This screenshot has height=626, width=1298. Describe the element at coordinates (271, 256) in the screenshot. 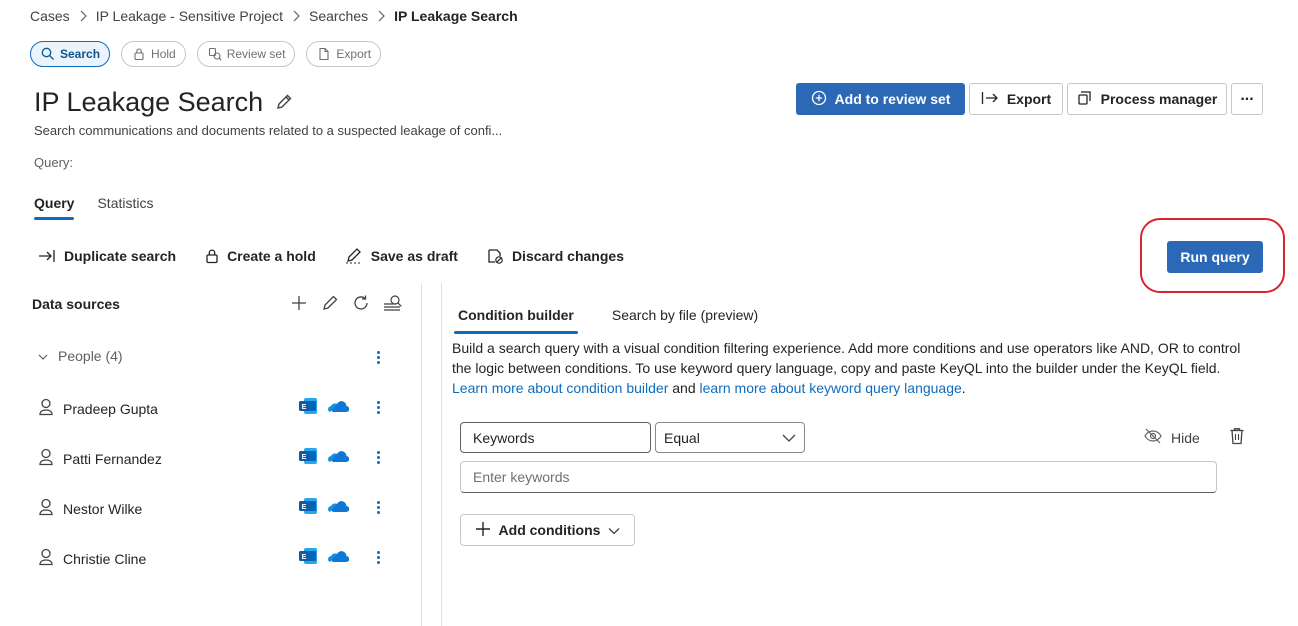

I see `create-hold-label: Create a hold` at that location.